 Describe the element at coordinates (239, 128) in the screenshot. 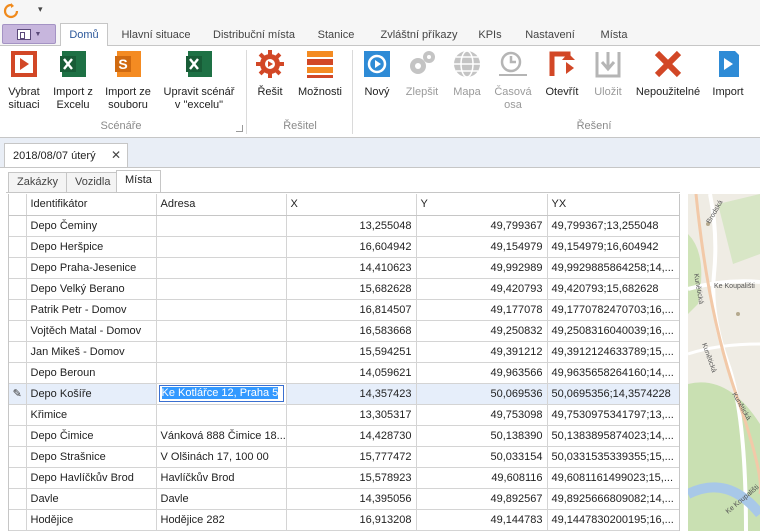

I see `group-launcher-scenare` at that location.